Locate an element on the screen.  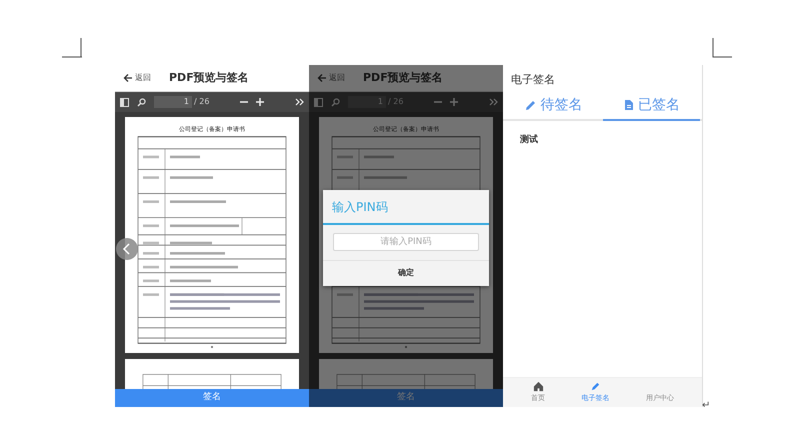
confirm-button: 确定 is located at coordinates (406, 273).